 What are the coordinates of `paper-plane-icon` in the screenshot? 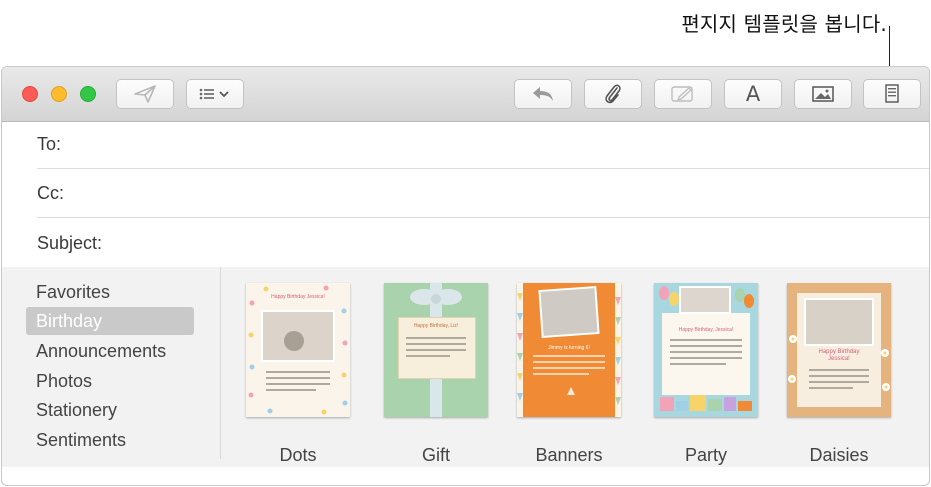 It's located at (145, 94).